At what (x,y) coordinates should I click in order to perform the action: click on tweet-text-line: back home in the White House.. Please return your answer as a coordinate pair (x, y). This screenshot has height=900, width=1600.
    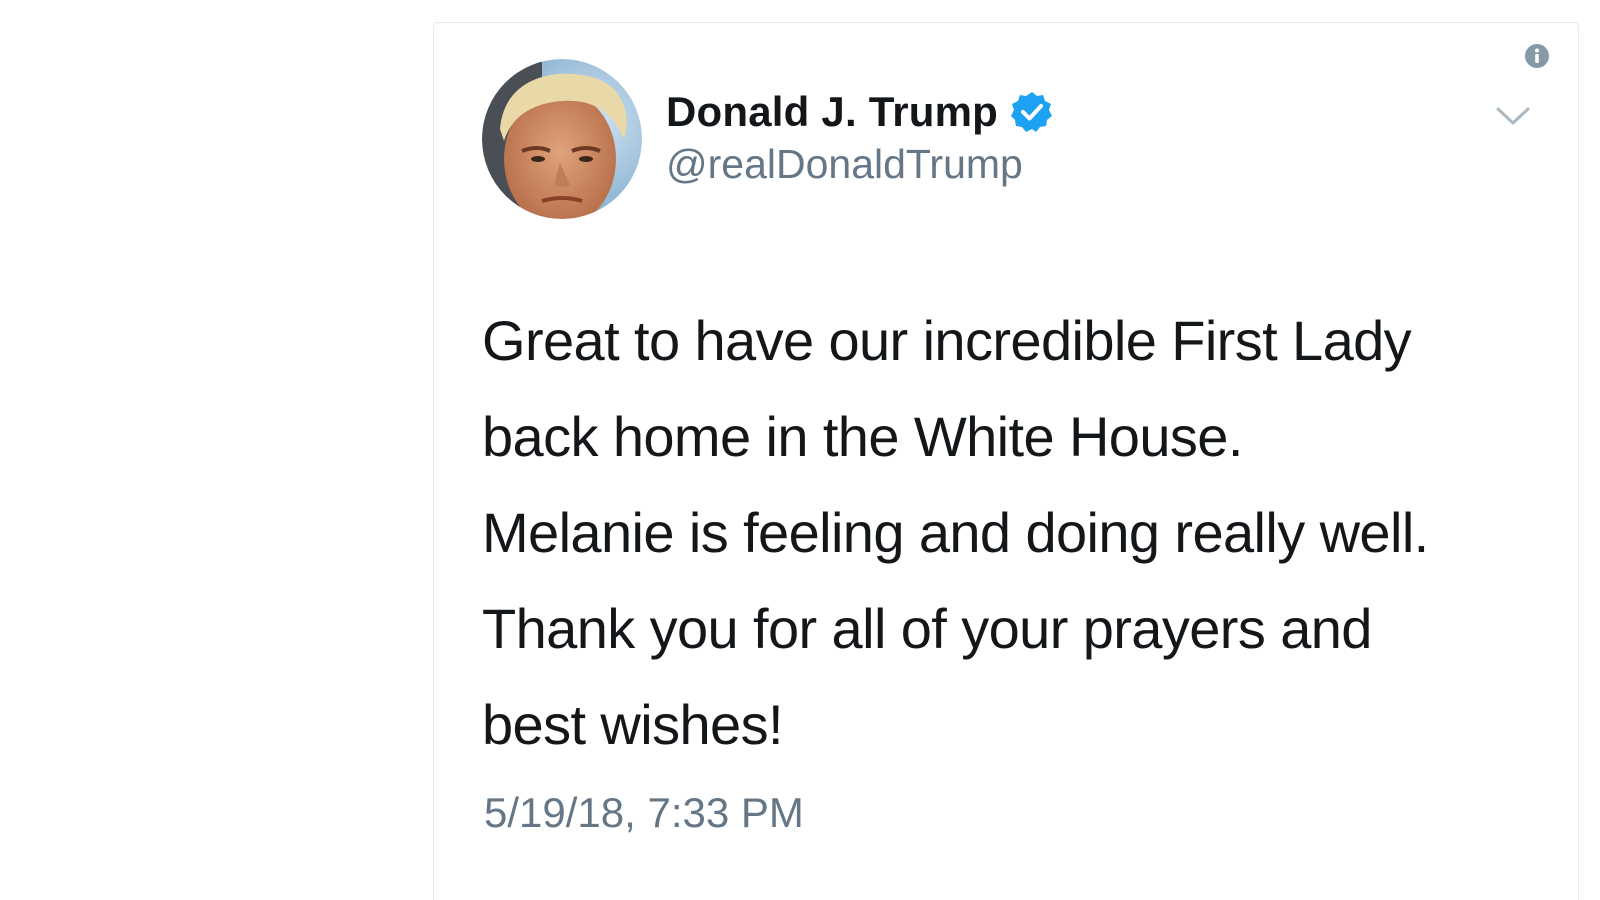
    Looking at the image, I should click on (862, 436).